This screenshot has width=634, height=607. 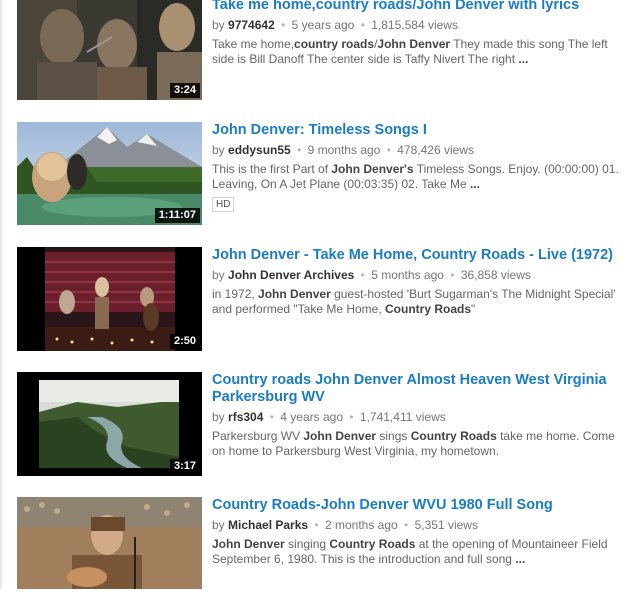 What do you see at coordinates (291, 275) in the screenshot?
I see `channel-link: John Denver Archives` at bounding box center [291, 275].